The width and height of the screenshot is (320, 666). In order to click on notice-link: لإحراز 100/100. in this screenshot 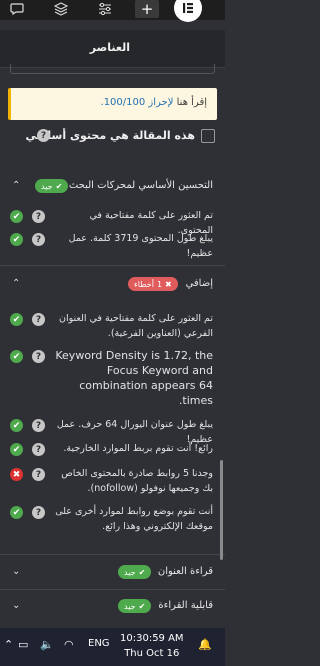, I will do `click(137, 102)`.